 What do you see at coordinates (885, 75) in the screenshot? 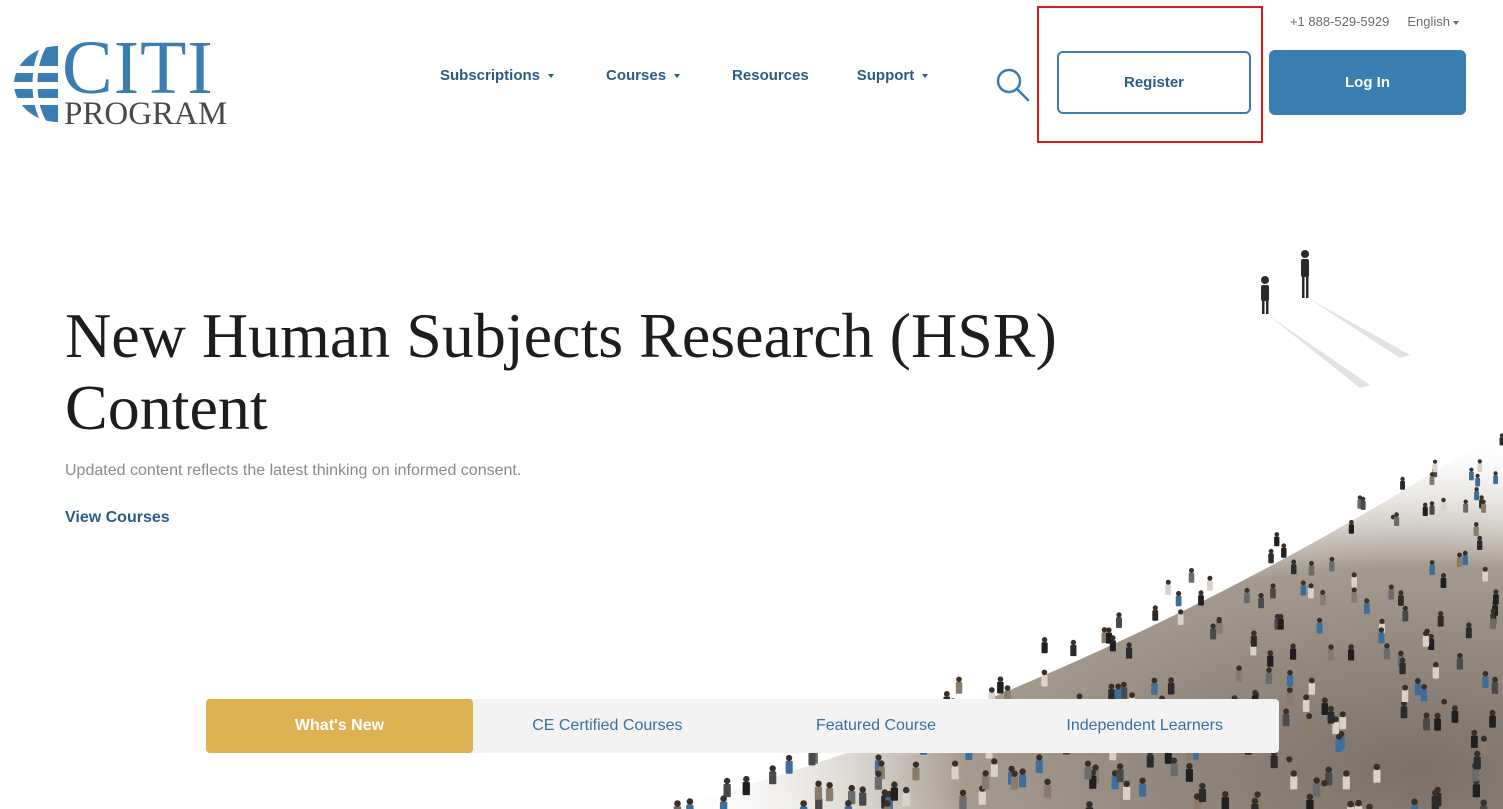
I see `nav-item-label: Support` at bounding box center [885, 75].